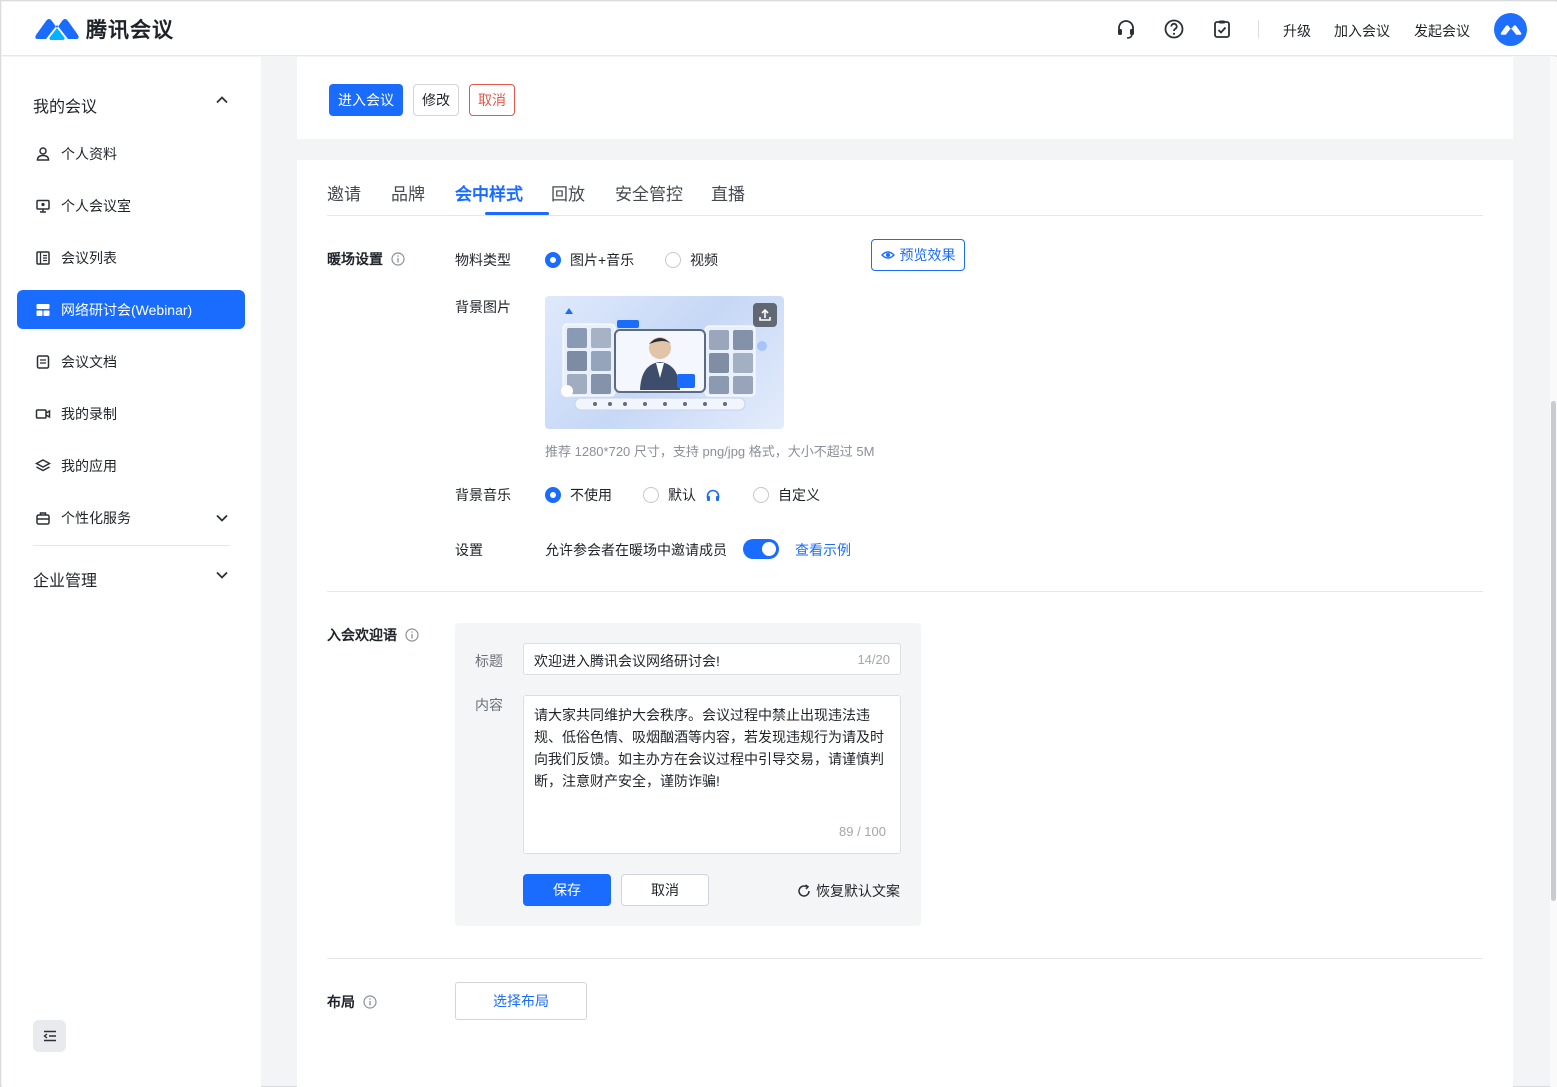 The width and height of the screenshot is (1557, 1087). Describe the element at coordinates (341, 1002) in the screenshot. I see `layout-section-title: 布局` at that location.